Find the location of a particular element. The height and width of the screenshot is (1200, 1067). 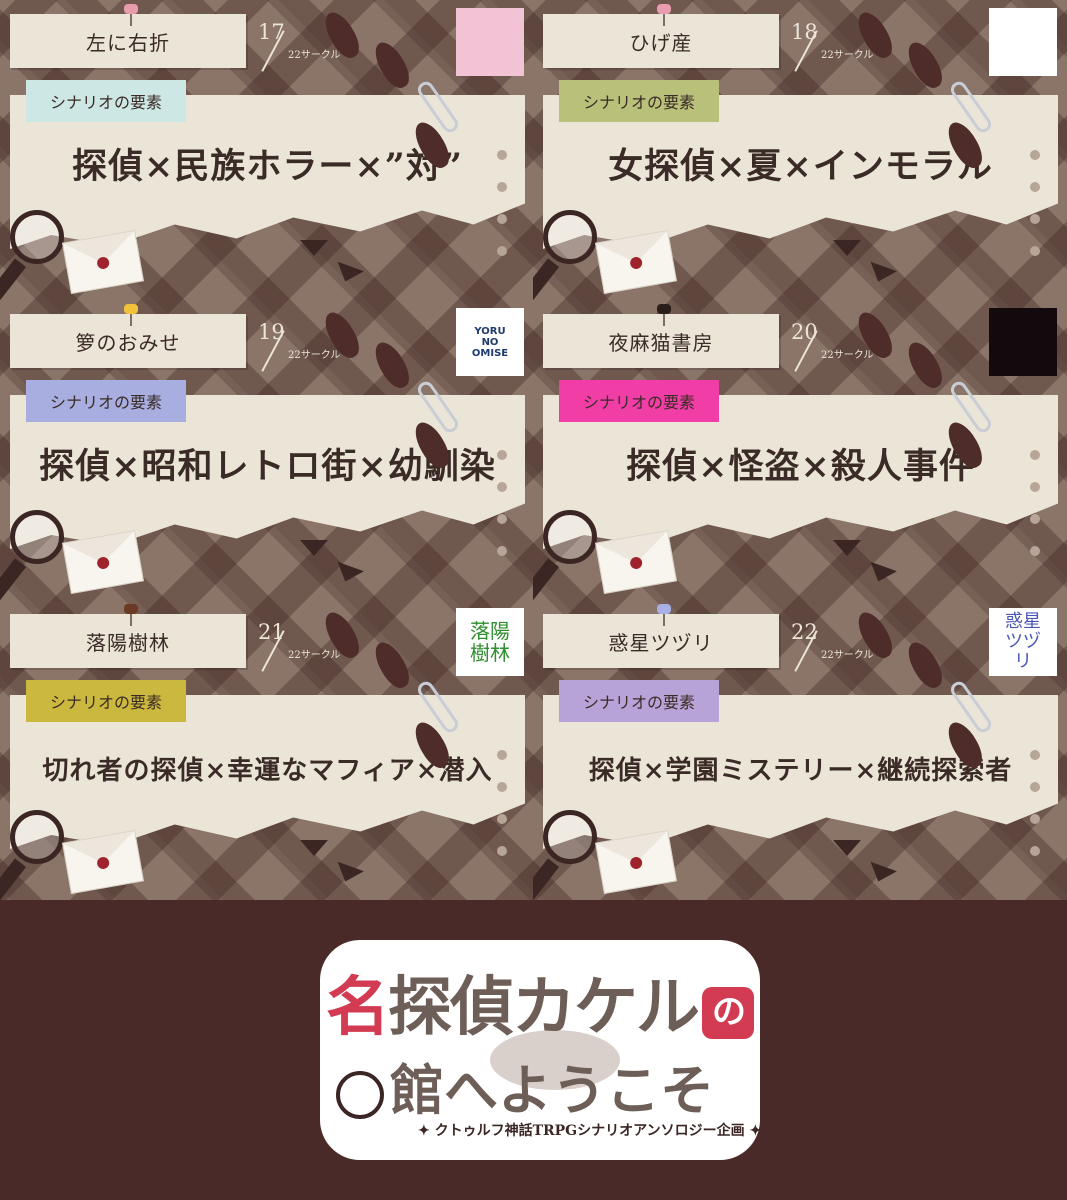

circle-logo: 落陽 樹林 is located at coordinates (490, 642).